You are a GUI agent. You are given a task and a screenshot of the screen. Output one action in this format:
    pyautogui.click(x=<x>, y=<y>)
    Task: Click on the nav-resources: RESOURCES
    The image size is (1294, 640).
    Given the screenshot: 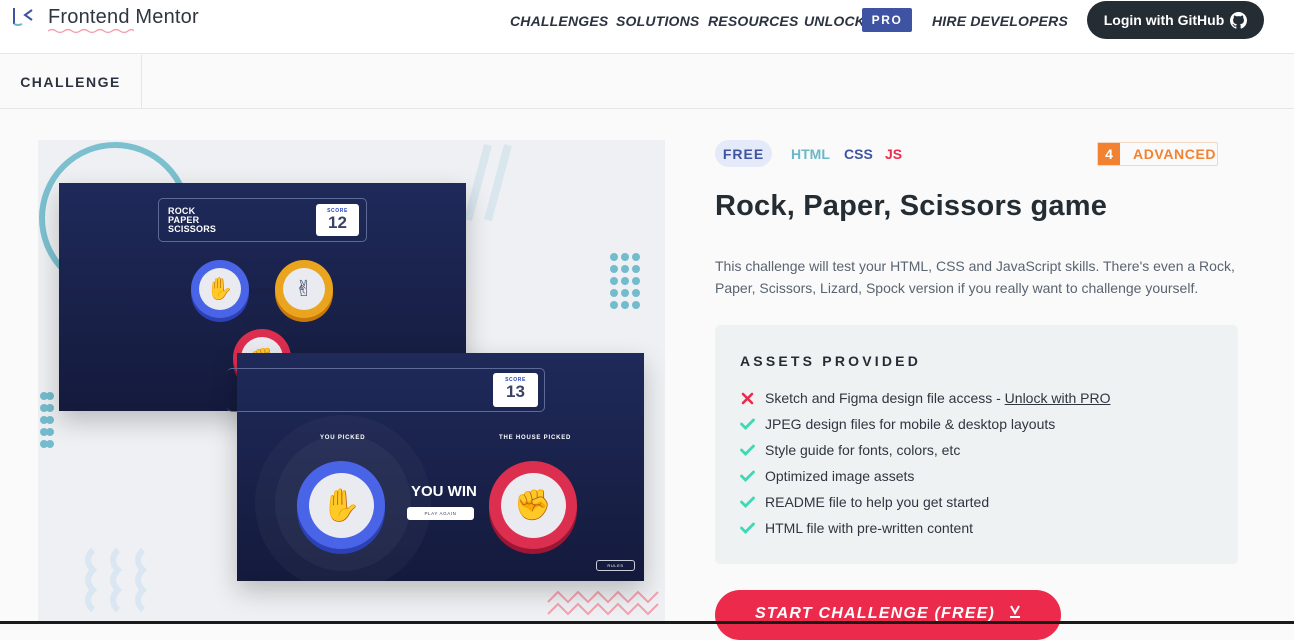 What is the action you would take?
    pyautogui.click(x=753, y=21)
    